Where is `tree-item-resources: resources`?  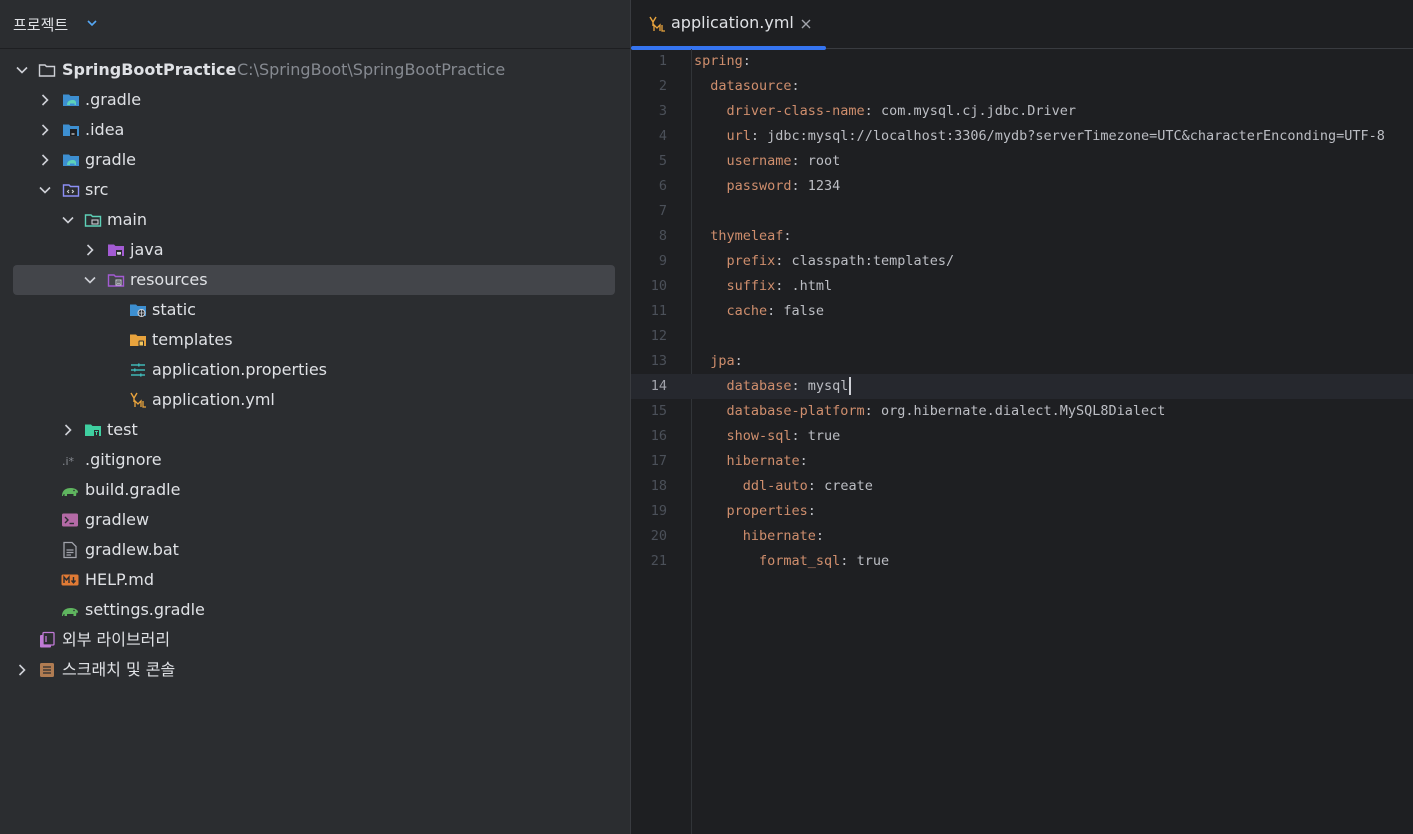
tree-item-resources: resources is located at coordinates (314, 280).